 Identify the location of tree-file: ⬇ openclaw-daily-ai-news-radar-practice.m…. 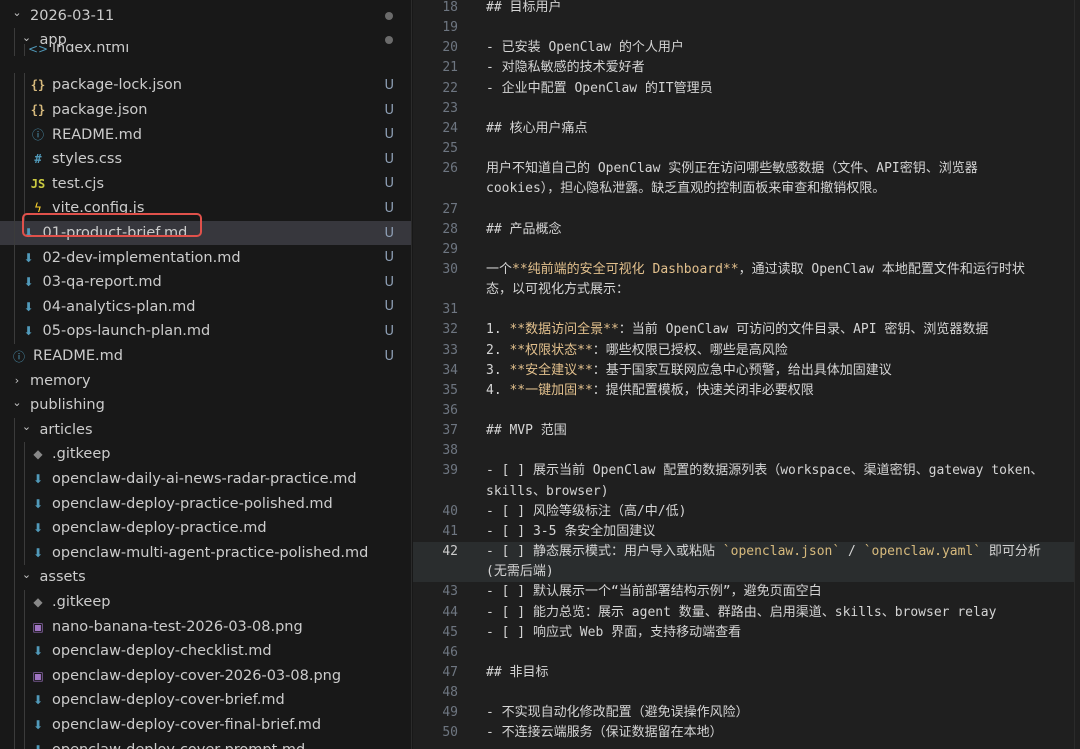
(205, 479).